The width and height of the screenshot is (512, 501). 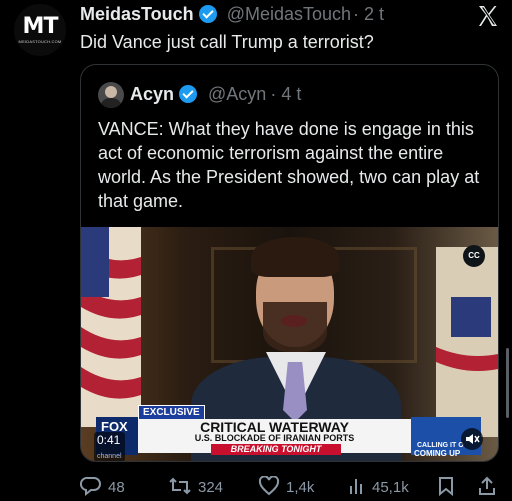 I want to click on speaker-beard, so click(x=295, y=327).